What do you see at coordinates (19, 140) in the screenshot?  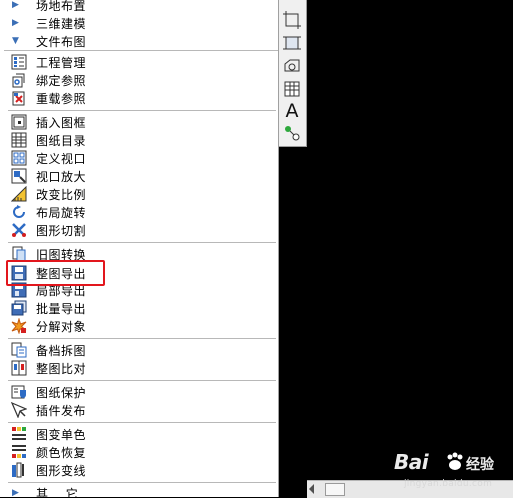 I see `drawing-catalog-icon` at bounding box center [19, 140].